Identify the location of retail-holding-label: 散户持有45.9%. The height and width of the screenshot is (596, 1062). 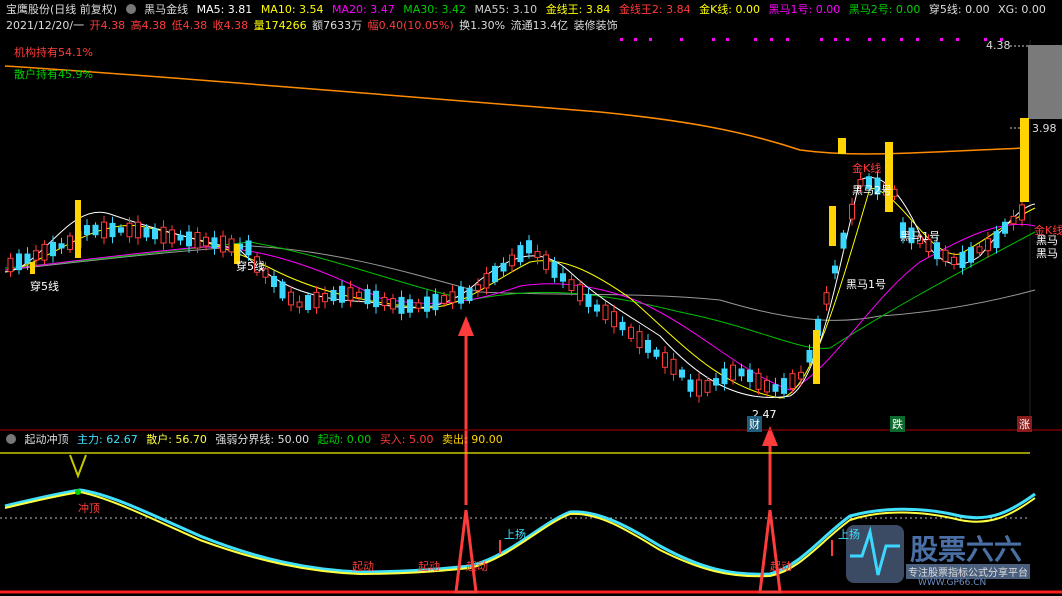
(53, 74).